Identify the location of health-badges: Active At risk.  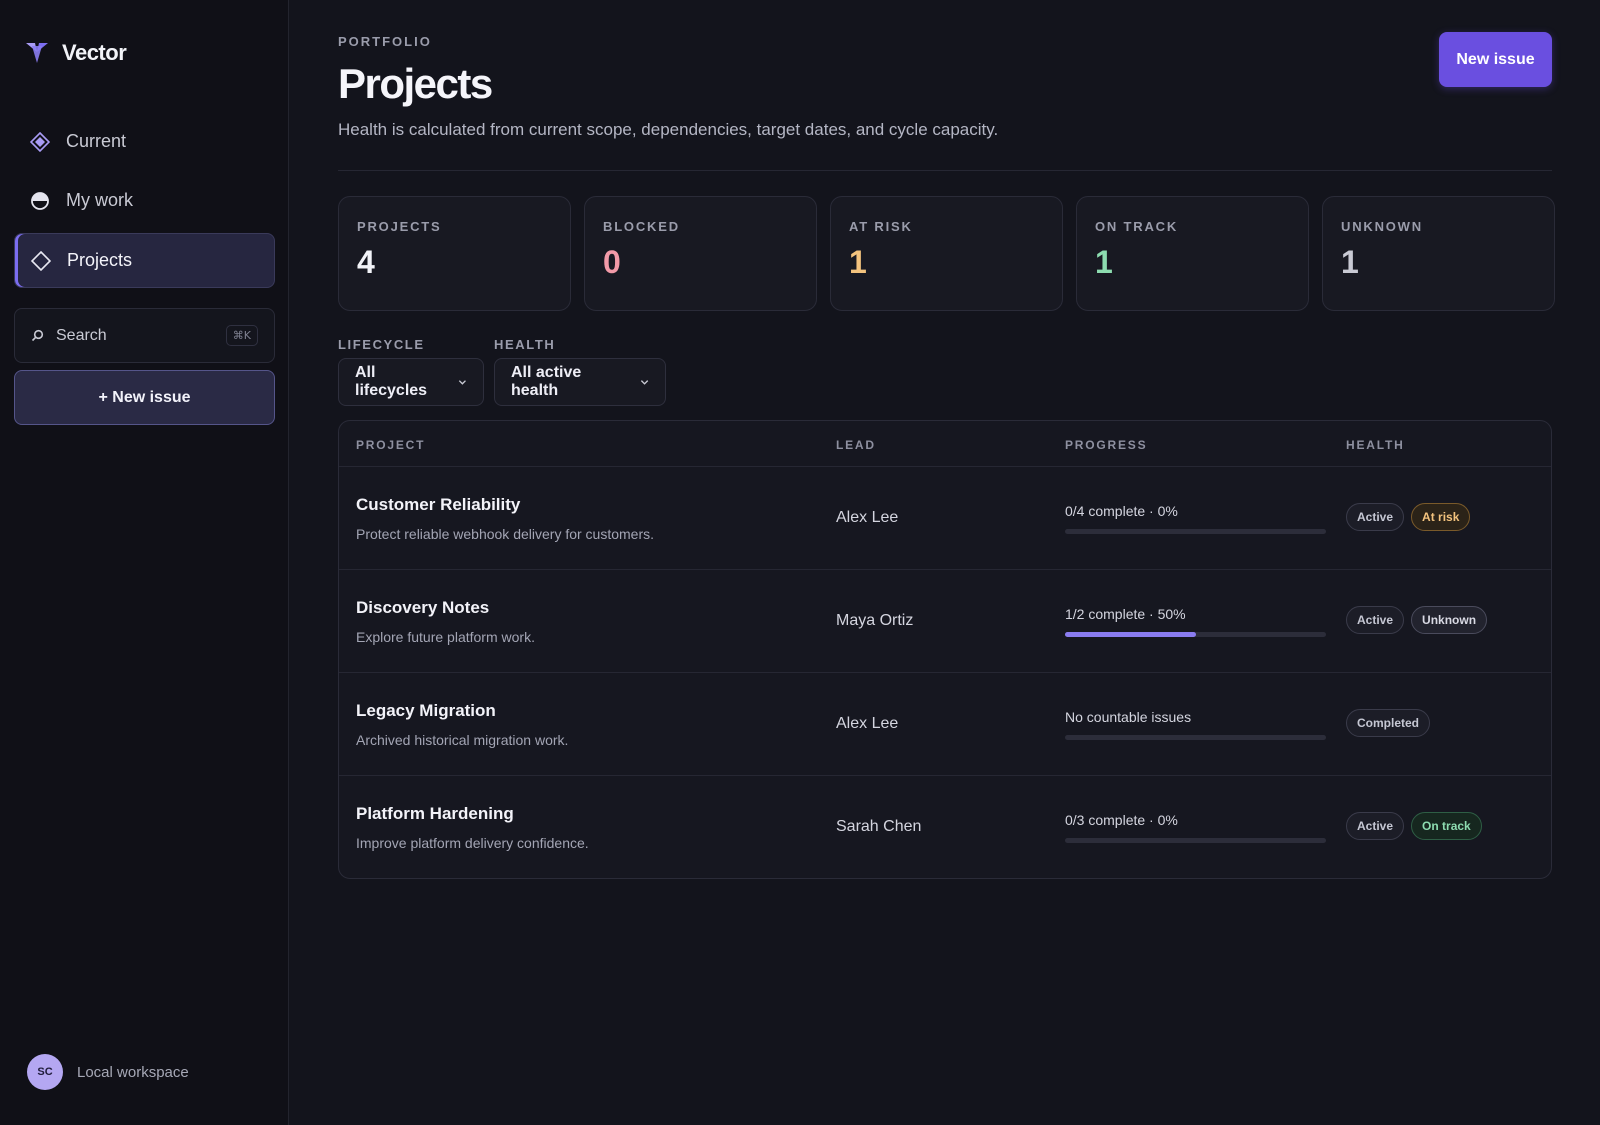
(1408, 517).